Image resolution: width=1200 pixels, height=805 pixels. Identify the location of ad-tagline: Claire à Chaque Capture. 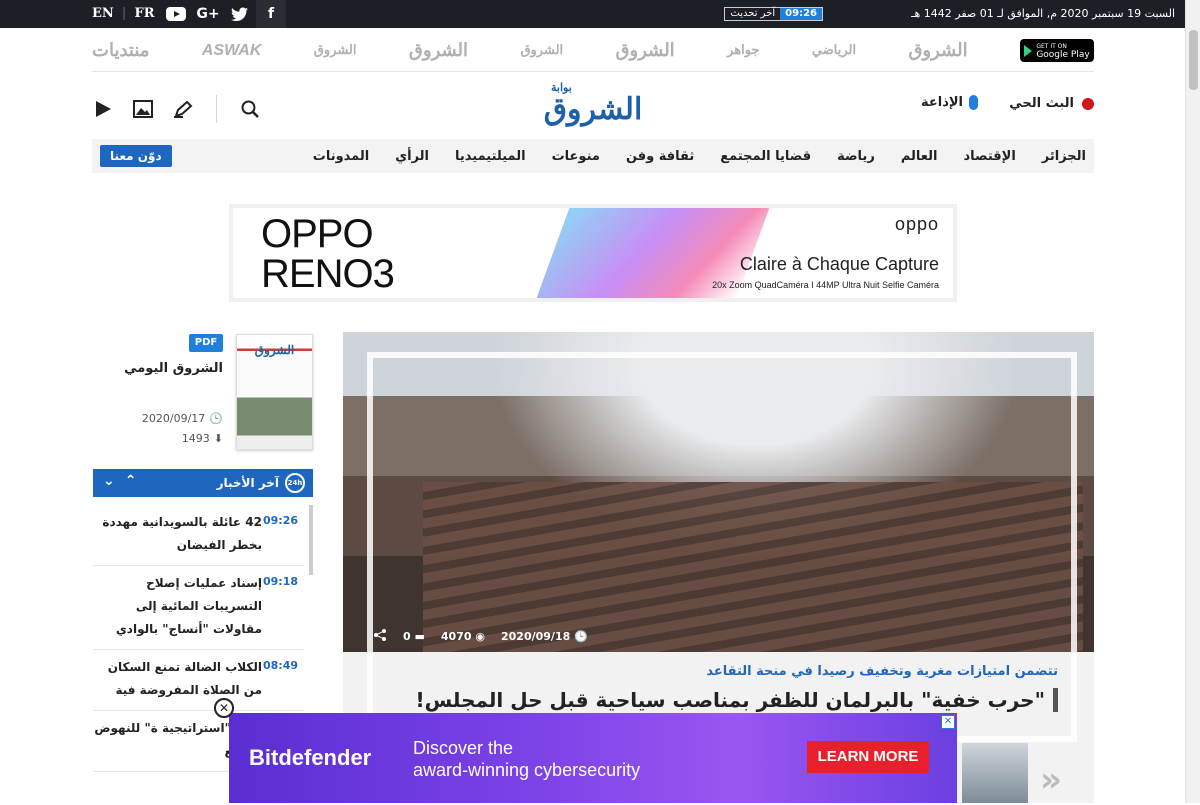
(839, 264).